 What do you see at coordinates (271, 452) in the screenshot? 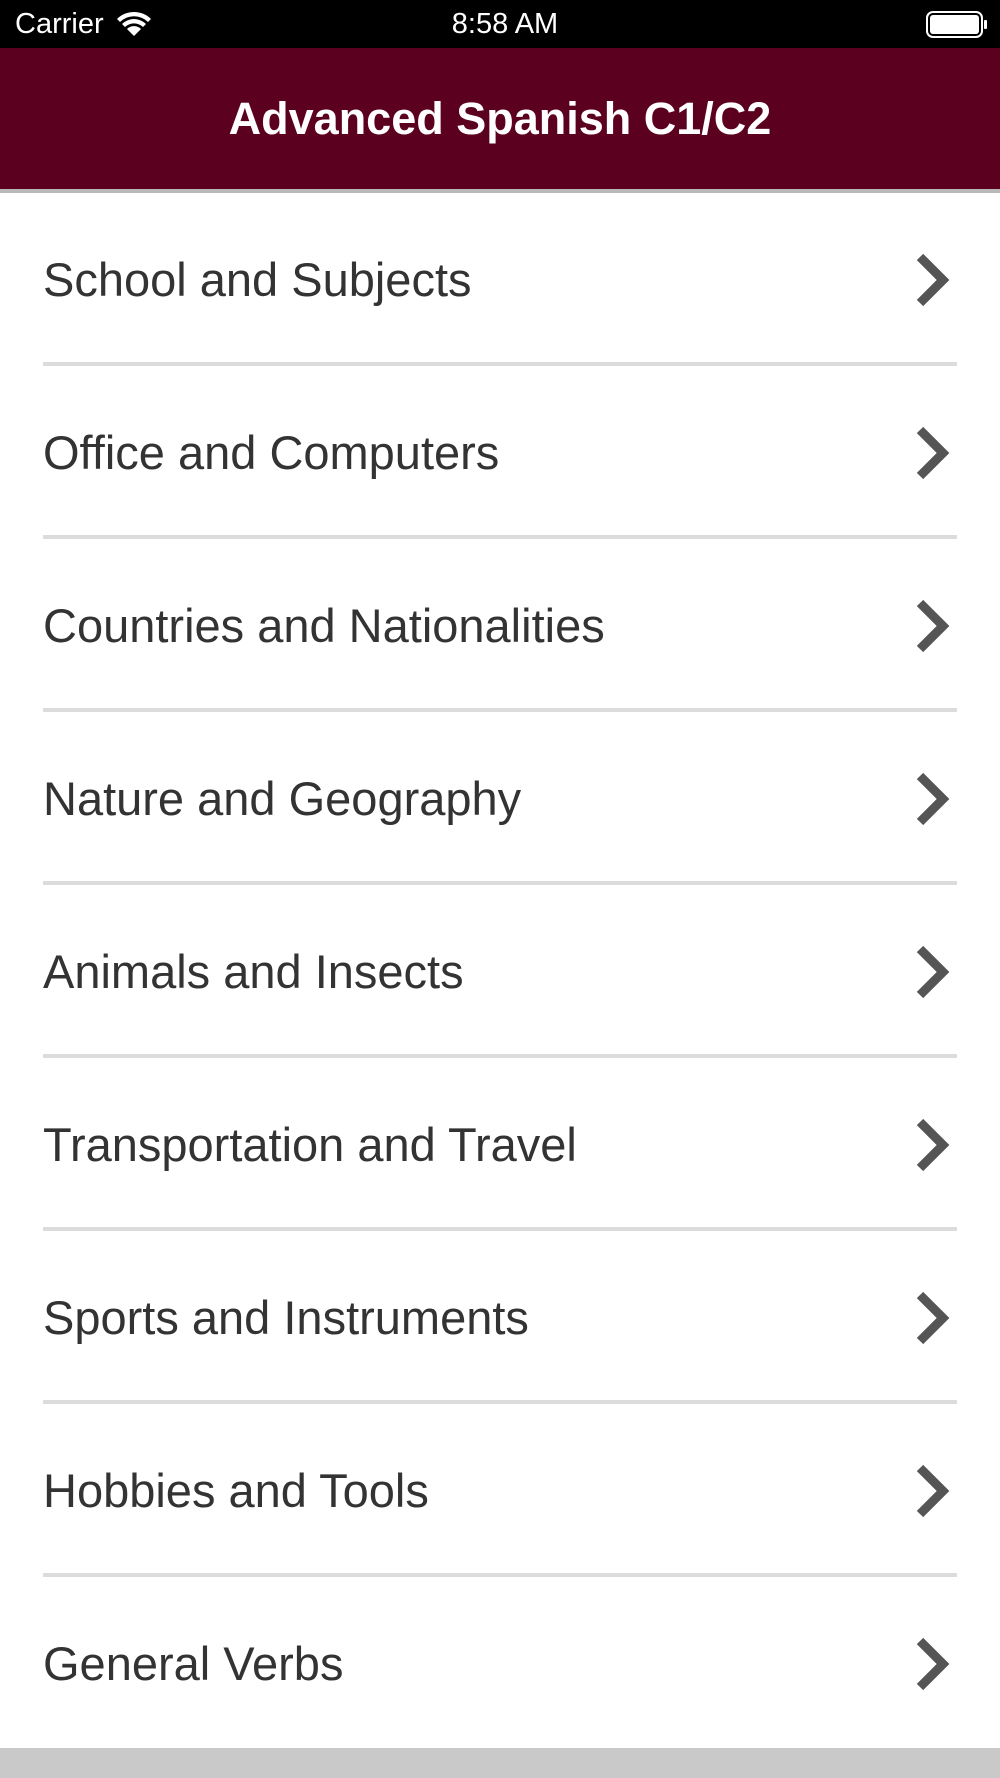
I see `list-item-label: Office and Computers` at bounding box center [271, 452].